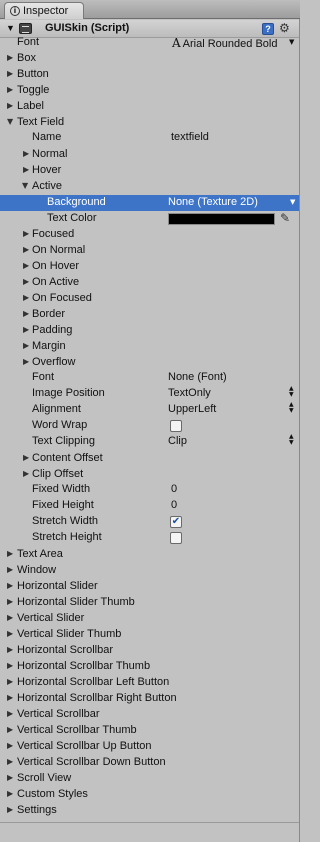 The width and height of the screenshot is (320, 842). Describe the element at coordinates (150, 731) in the screenshot. I see `style-foldout-vertical-scrollbar-thumb: ▶ Vertical Scrollbar Thumb` at that location.